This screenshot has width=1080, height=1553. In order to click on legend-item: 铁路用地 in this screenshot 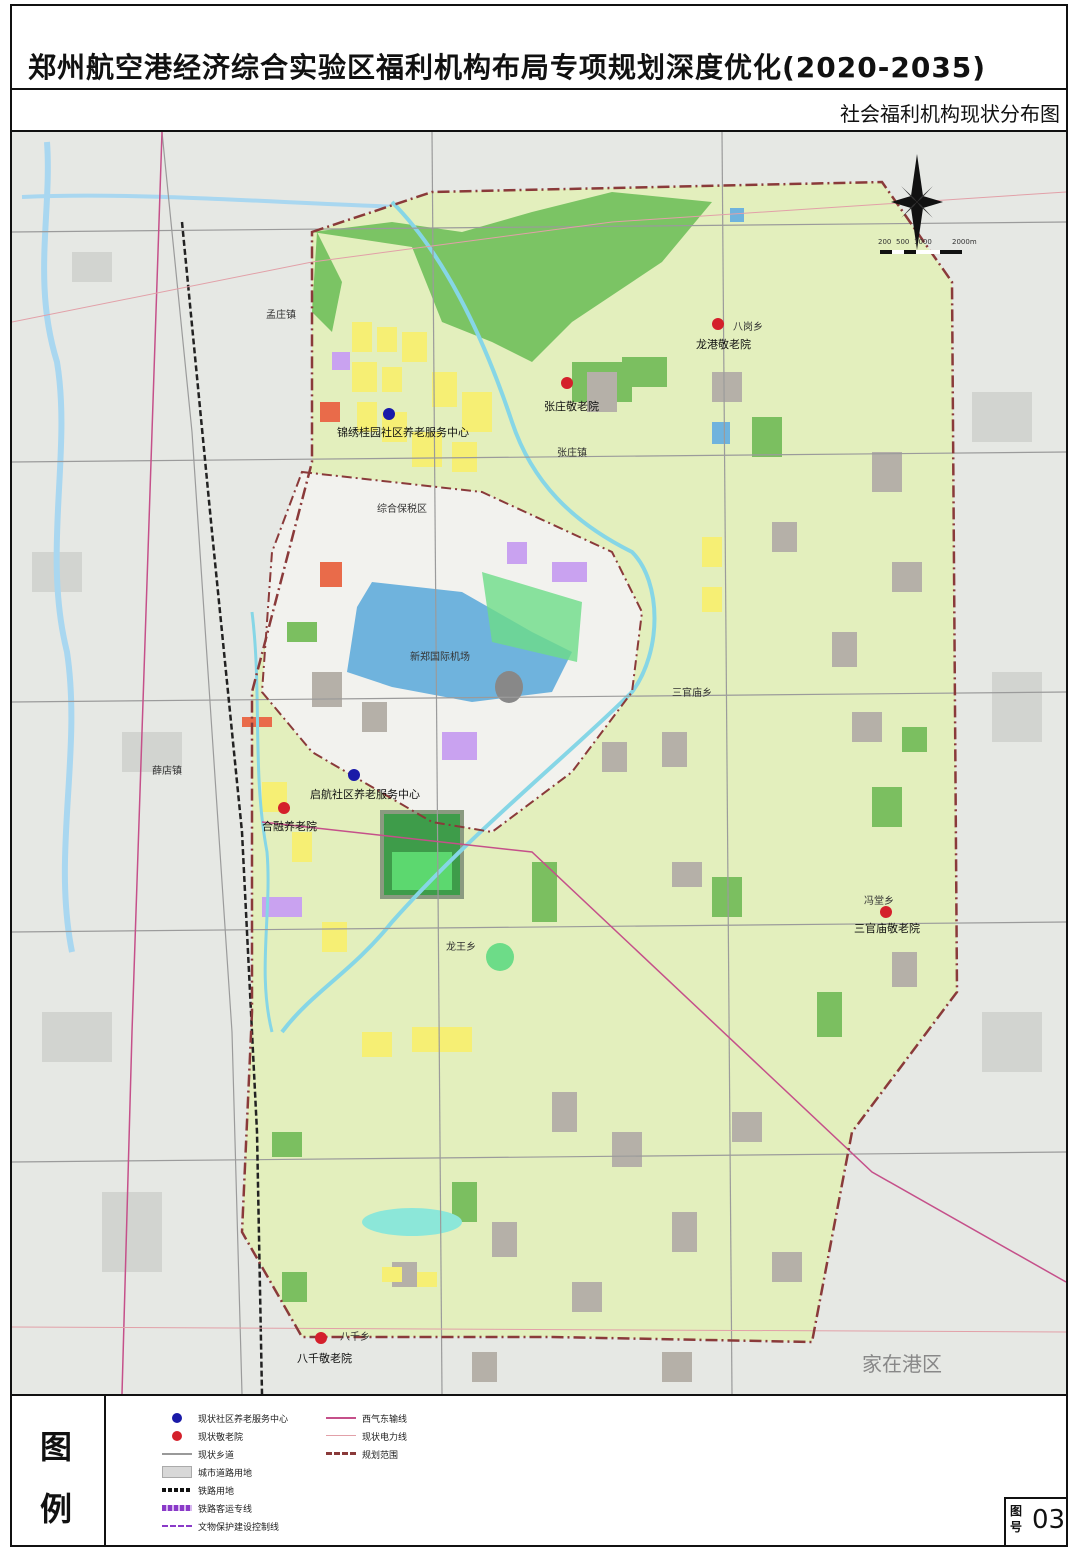, I will do `click(198, 1490)`.